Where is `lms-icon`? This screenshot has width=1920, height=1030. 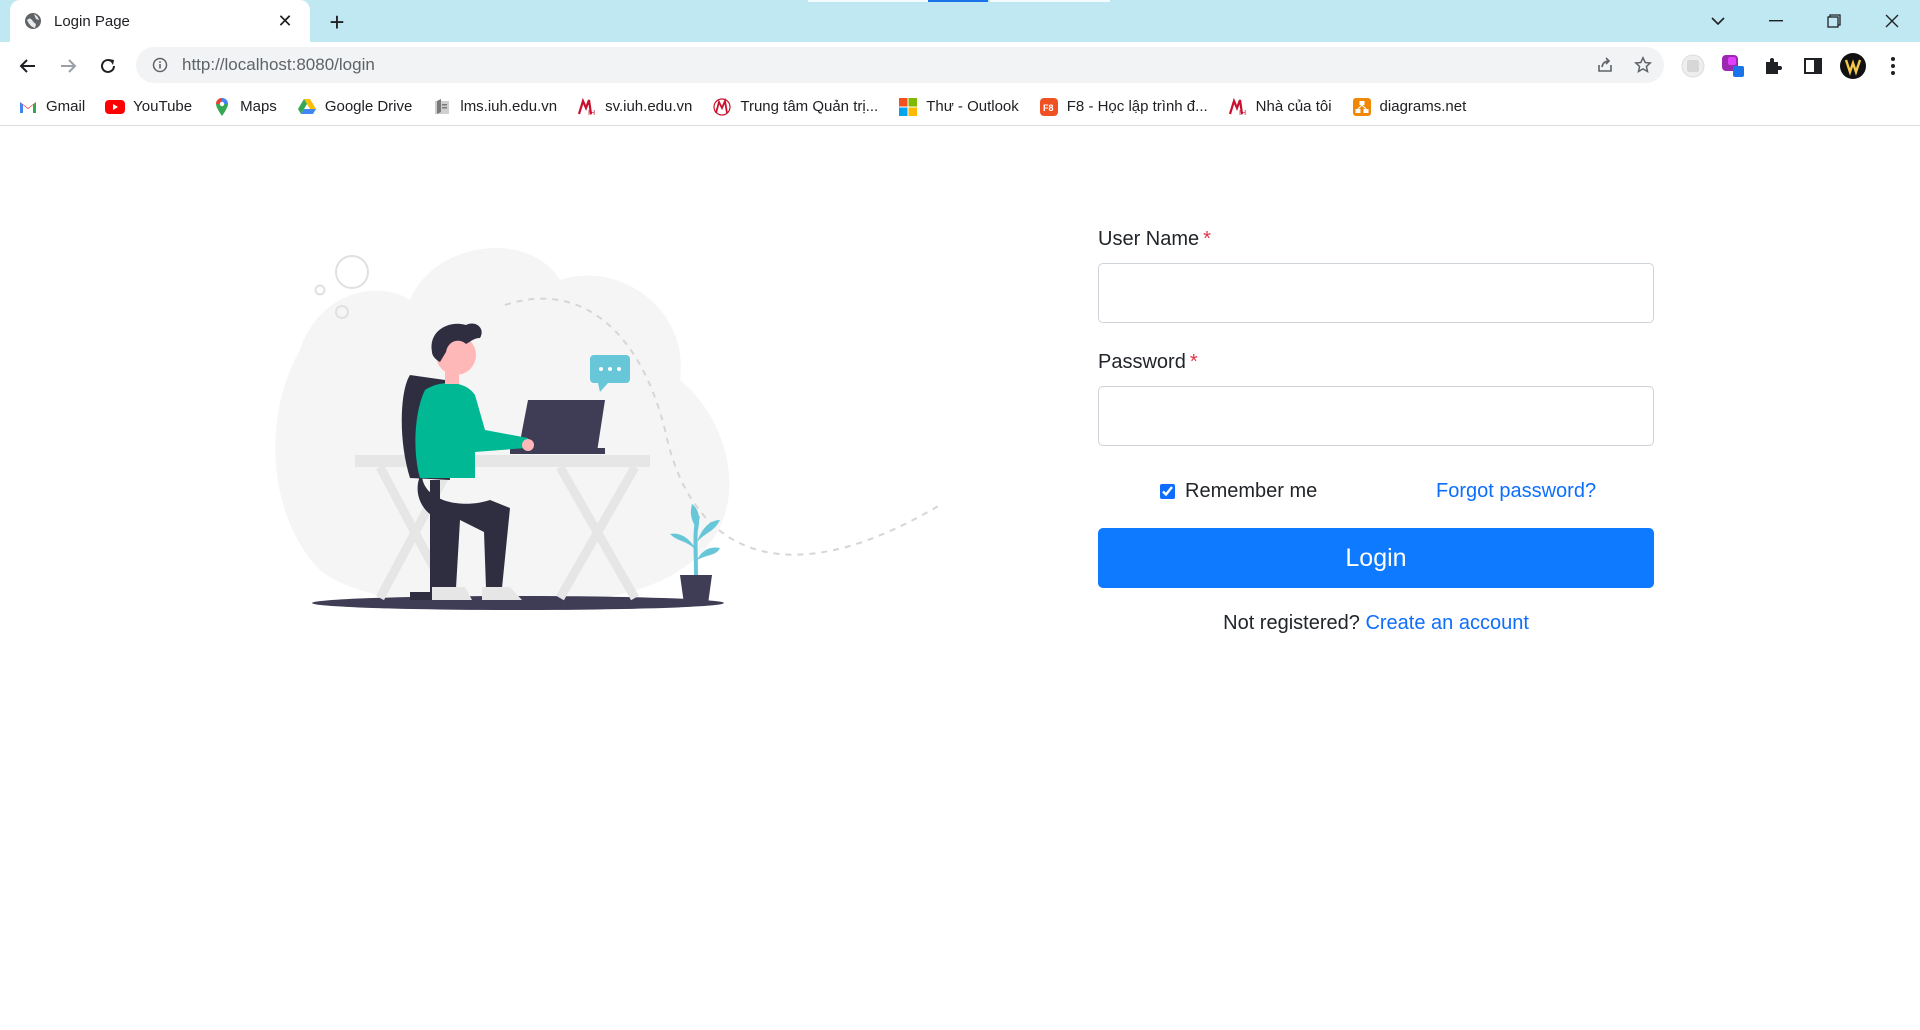 lms-icon is located at coordinates (442, 107).